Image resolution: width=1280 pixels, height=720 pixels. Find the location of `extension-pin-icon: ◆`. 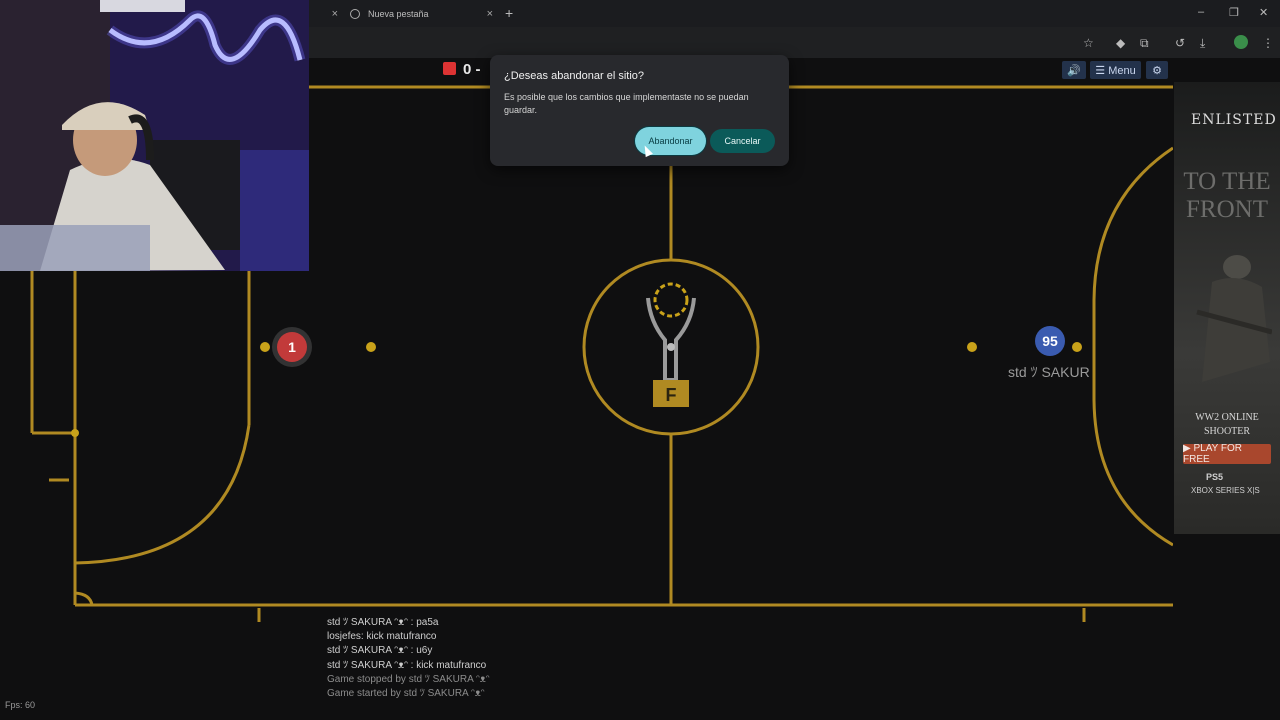

extension-pin-icon: ◆ is located at coordinates (1120, 43).